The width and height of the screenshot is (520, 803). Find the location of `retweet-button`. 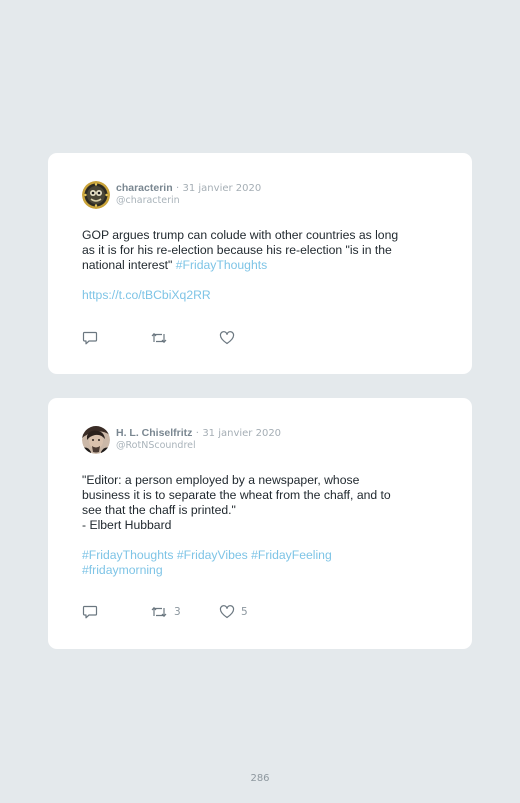

retweet-button is located at coordinates (159, 338).